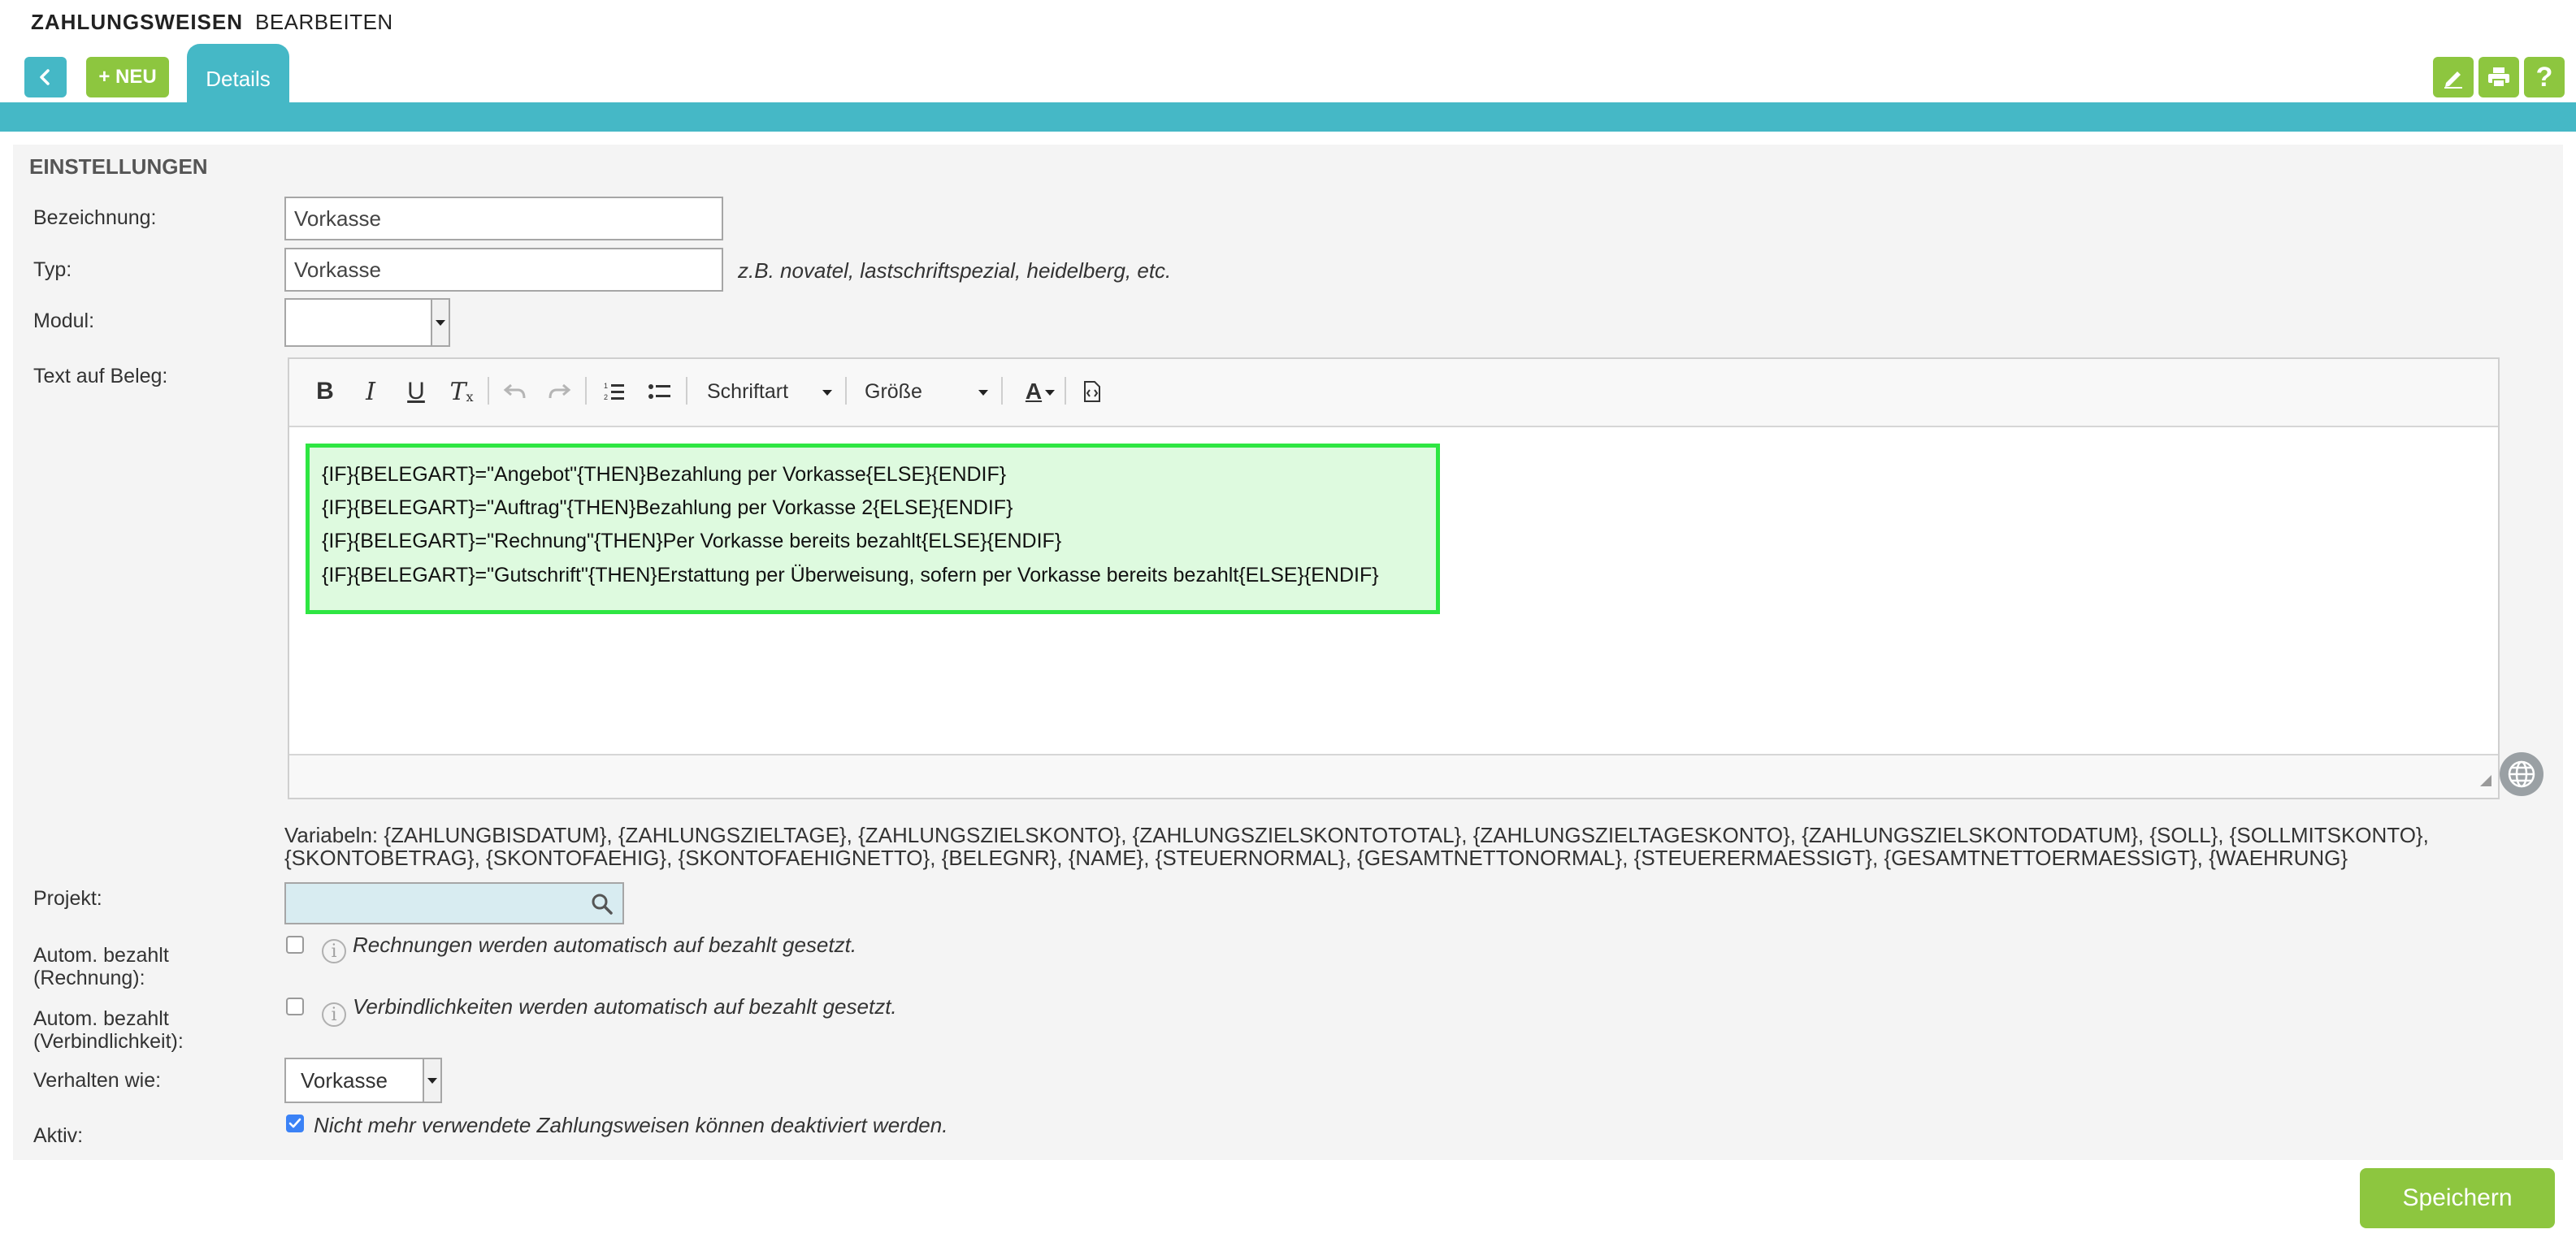 The height and width of the screenshot is (1238, 2576). I want to click on text-auf-beleg-label: Text auf Beleg:, so click(100, 376).